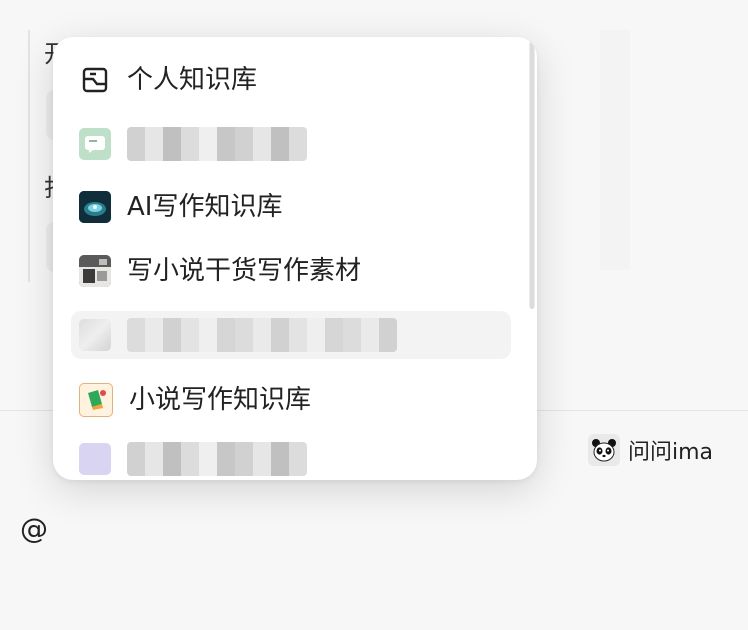 This screenshot has width=748, height=630. Describe the element at coordinates (95, 144) in the screenshot. I see `chat-bubble-icon` at that location.